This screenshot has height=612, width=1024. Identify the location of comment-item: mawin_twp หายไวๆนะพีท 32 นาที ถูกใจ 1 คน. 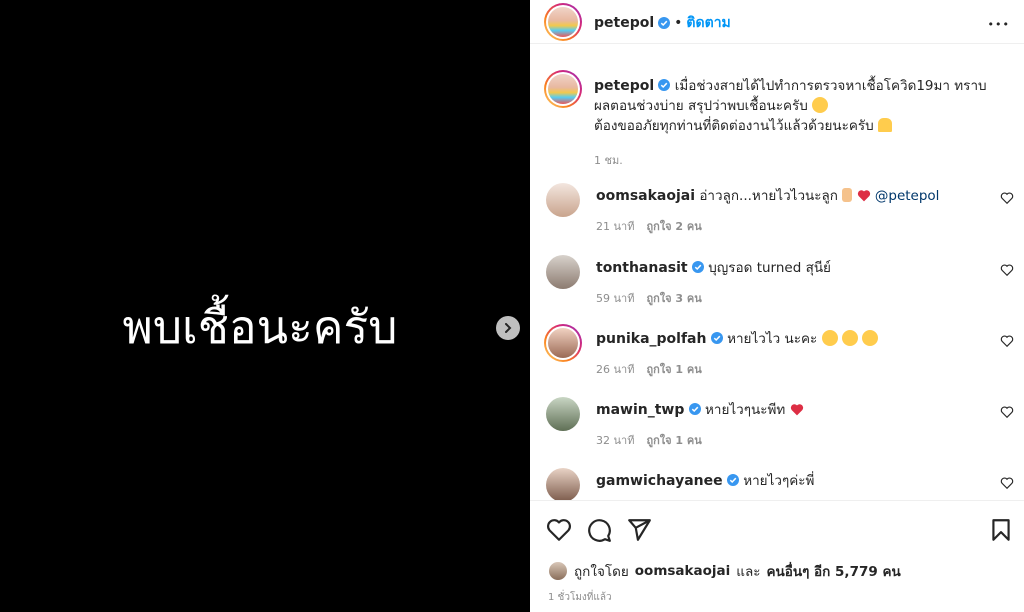
(777, 432).